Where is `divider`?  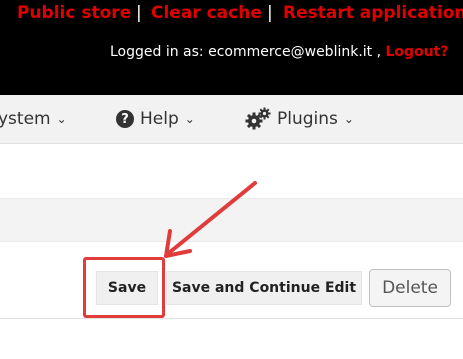
divider is located at coordinates (231, 318).